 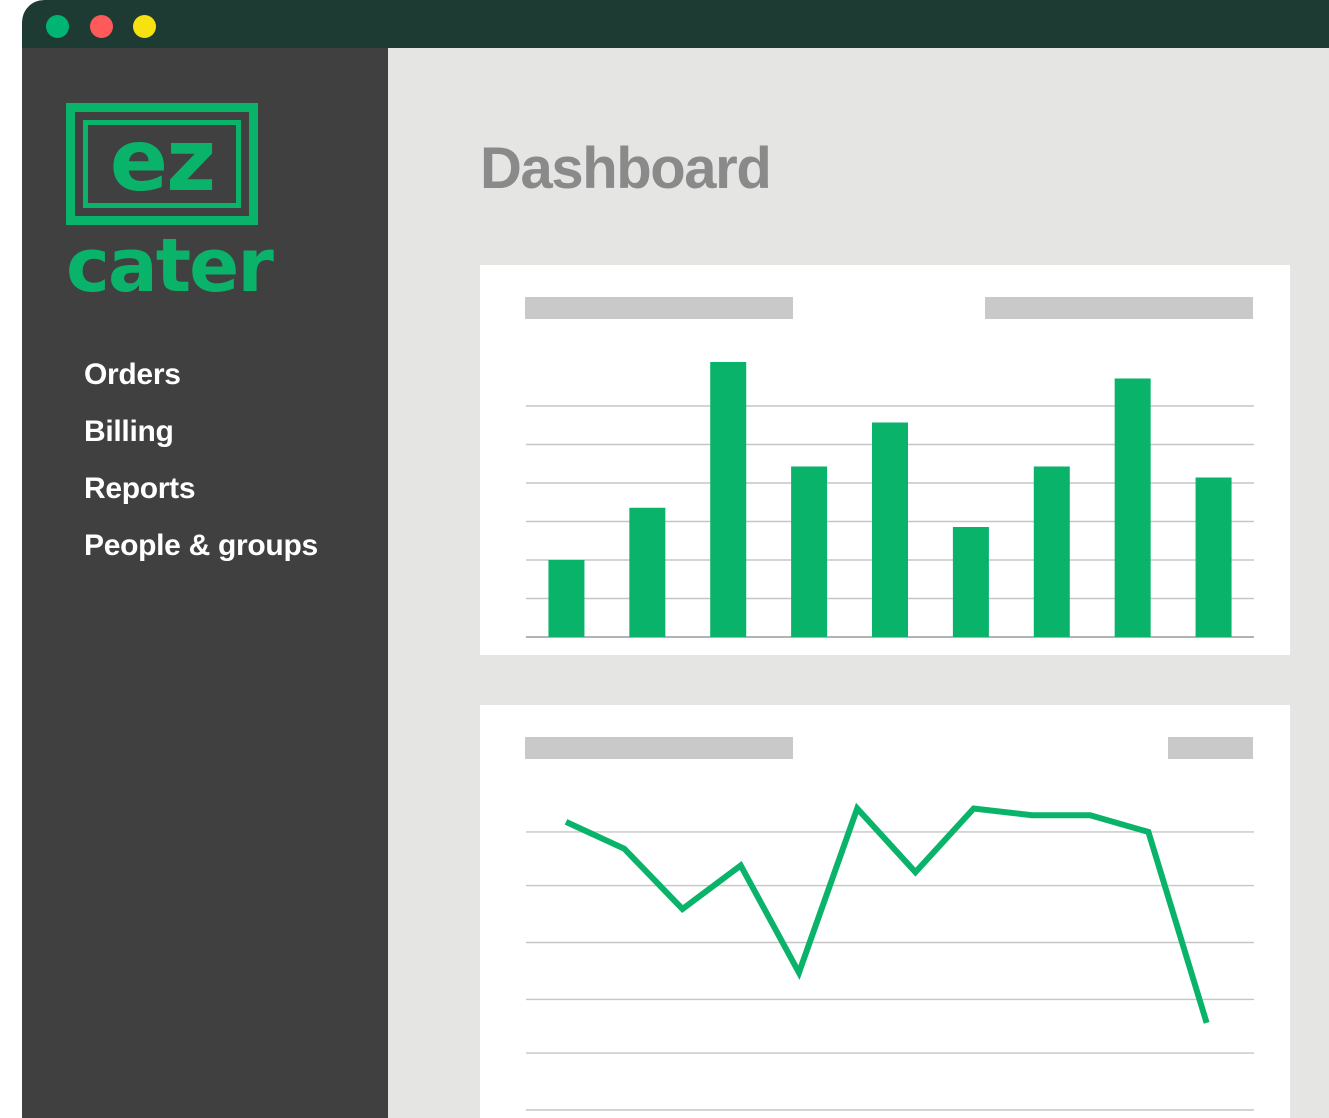 I want to click on logo-mark-icon: ez, so click(x=162, y=164).